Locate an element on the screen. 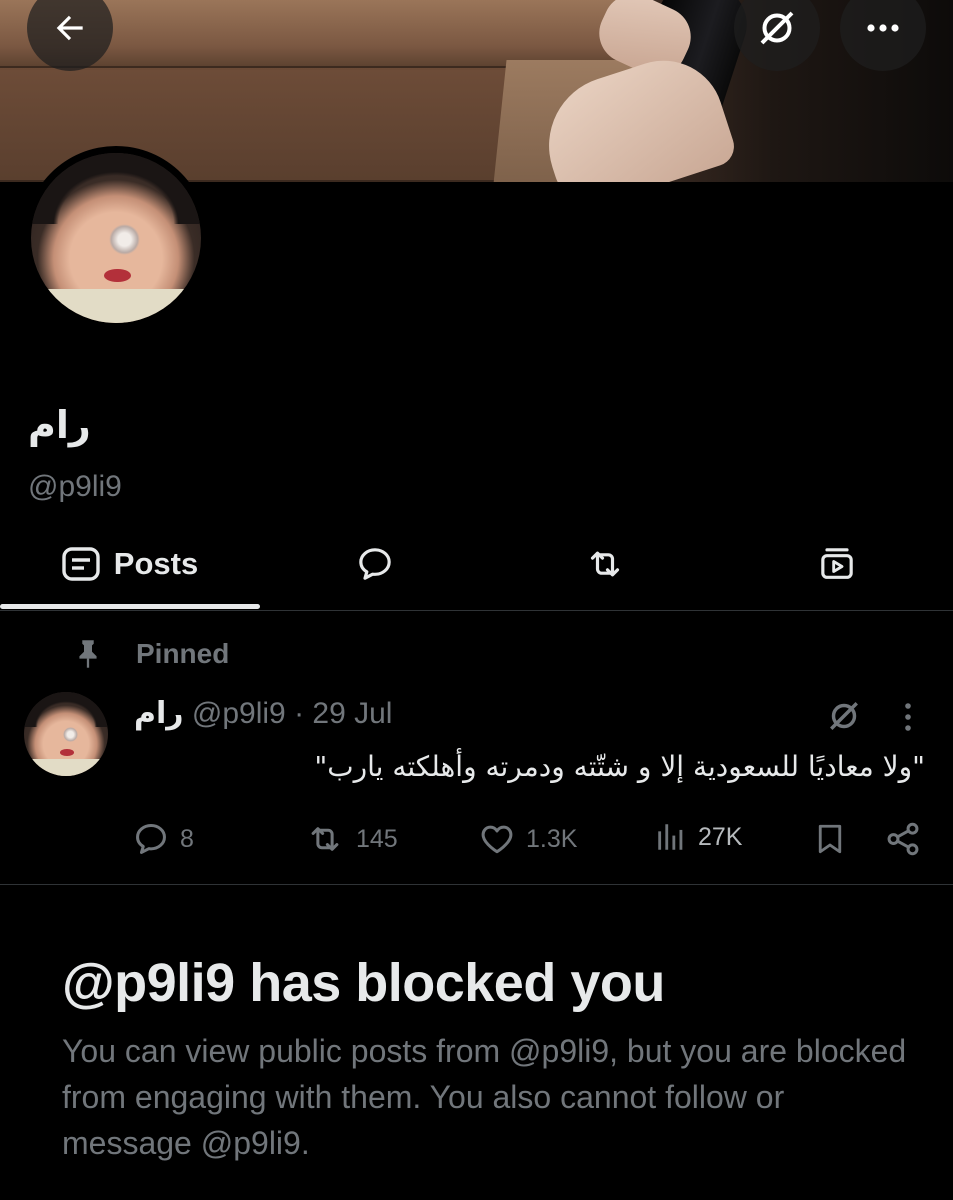 The width and height of the screenshot is (953, 1200). share-icon is located at coordinates (903, 839).